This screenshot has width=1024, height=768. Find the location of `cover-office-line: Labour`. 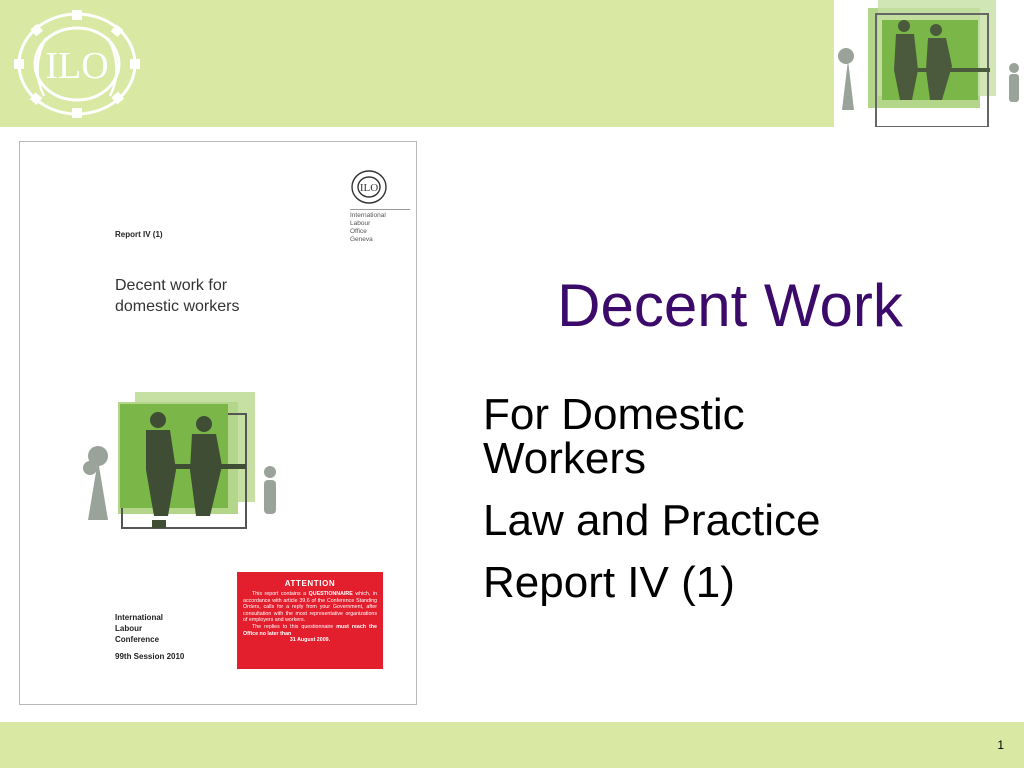

cover-office-line: Labour is located at coordinates (360, 223).